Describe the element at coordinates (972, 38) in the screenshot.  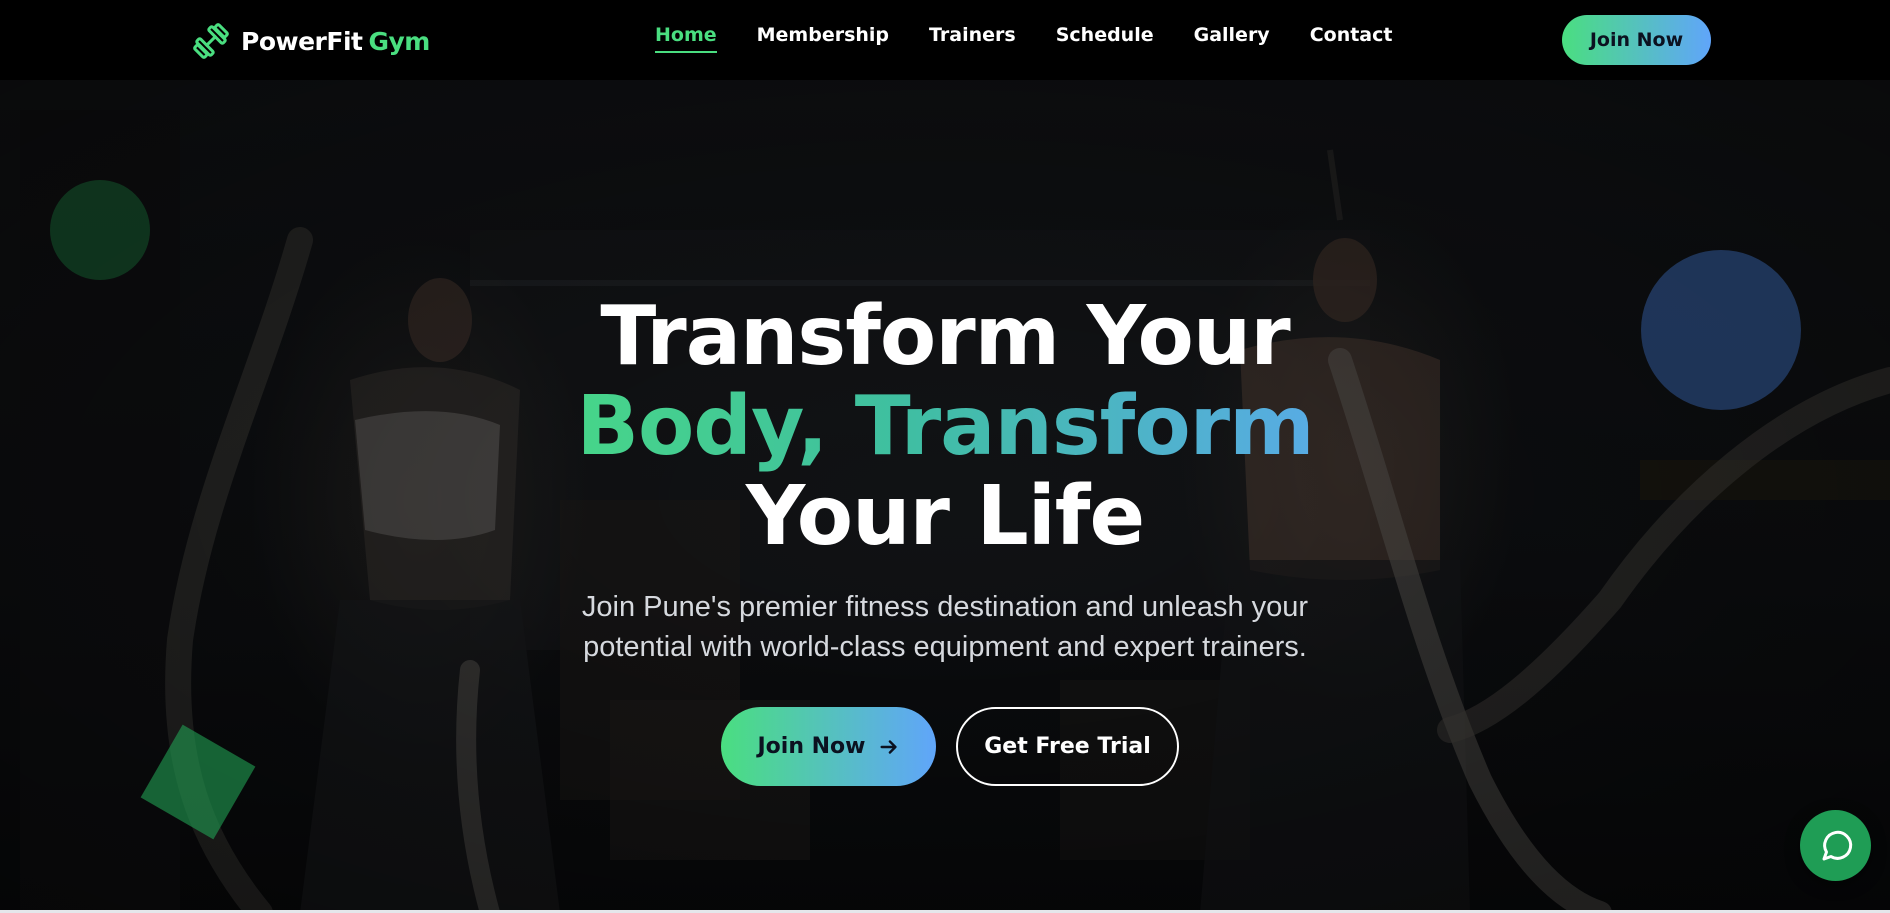
I see `nav-item-trainers: Trainers` at that location.